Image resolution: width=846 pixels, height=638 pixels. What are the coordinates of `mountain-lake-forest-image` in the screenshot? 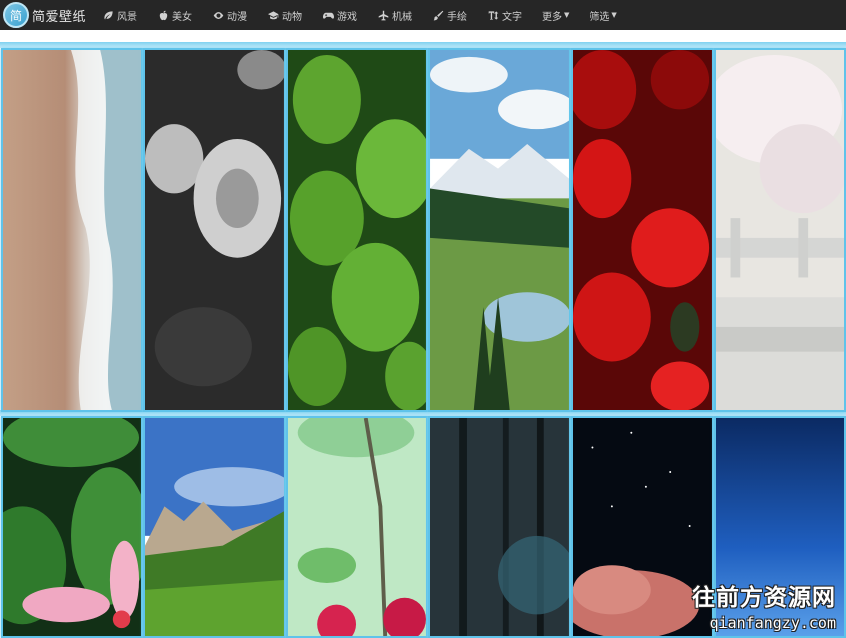 It's located at (499, 230).